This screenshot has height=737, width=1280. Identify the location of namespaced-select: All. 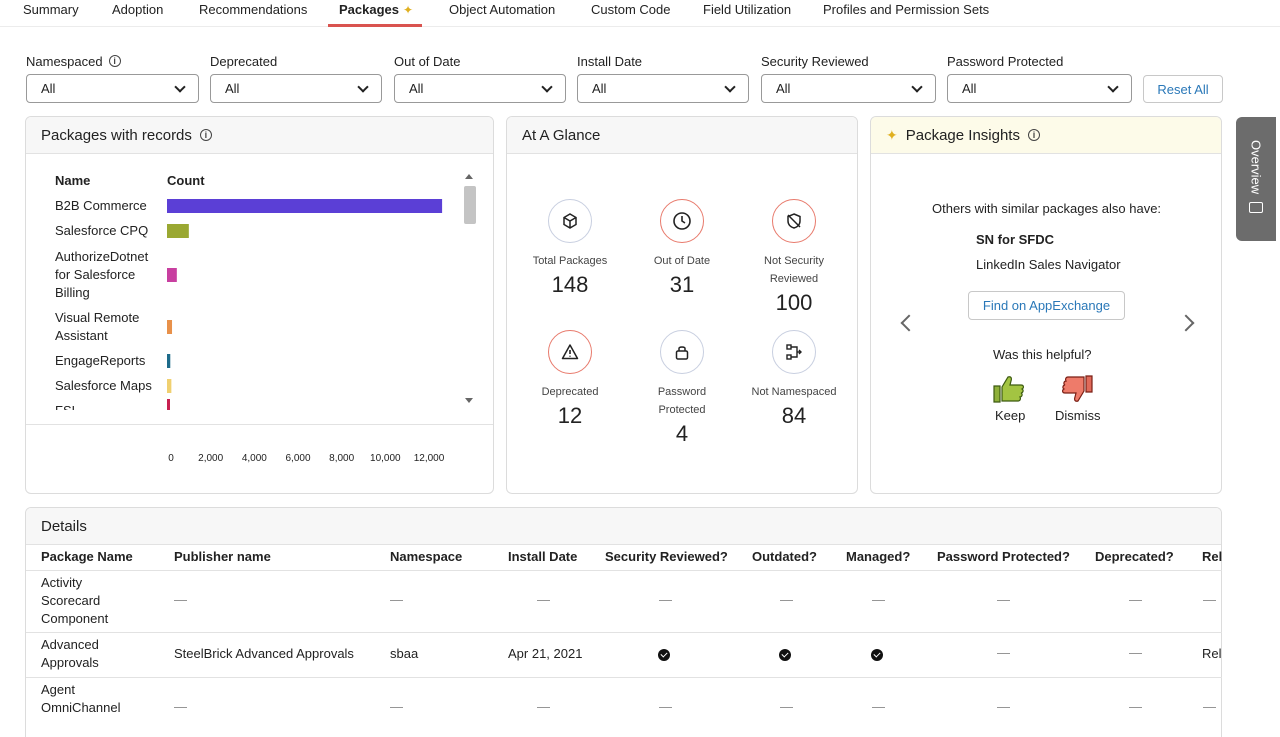
(112, 88).